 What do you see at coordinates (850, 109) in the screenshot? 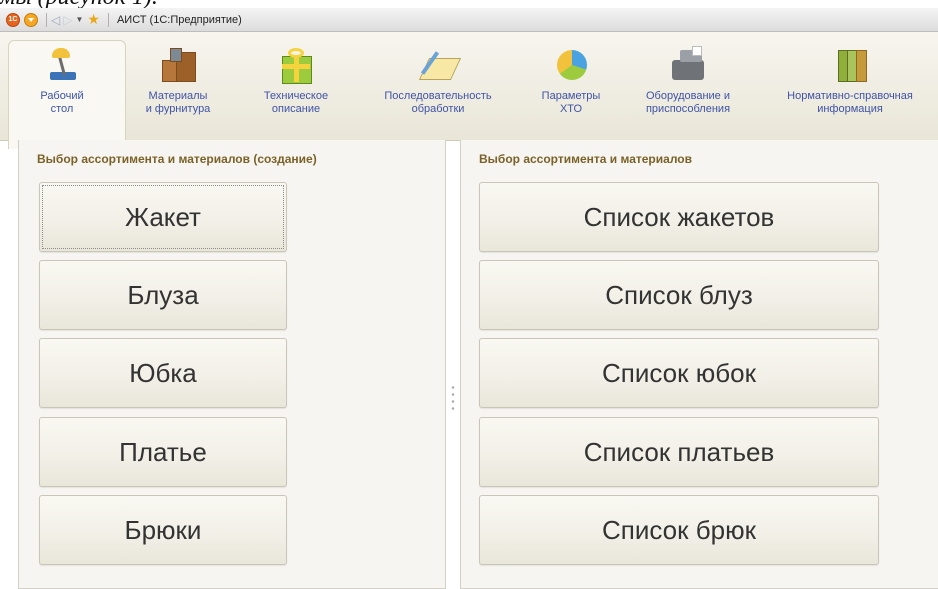
I see `section-label: информация` at bounding box center [850, 109].